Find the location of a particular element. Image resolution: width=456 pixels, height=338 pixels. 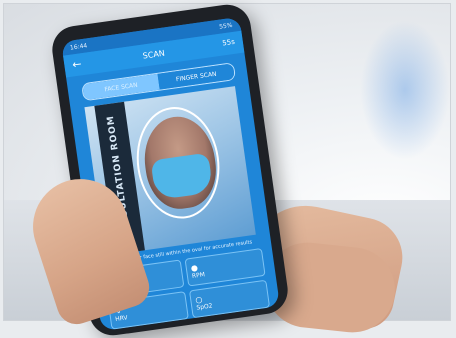

status-battery: 55% is located at coordinates (225, 26).